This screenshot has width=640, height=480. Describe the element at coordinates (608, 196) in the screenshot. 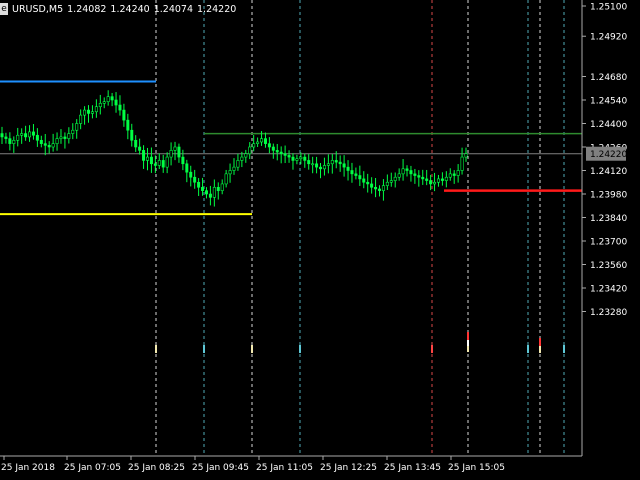

I see `y-tick-label: 1.23980` at that location.